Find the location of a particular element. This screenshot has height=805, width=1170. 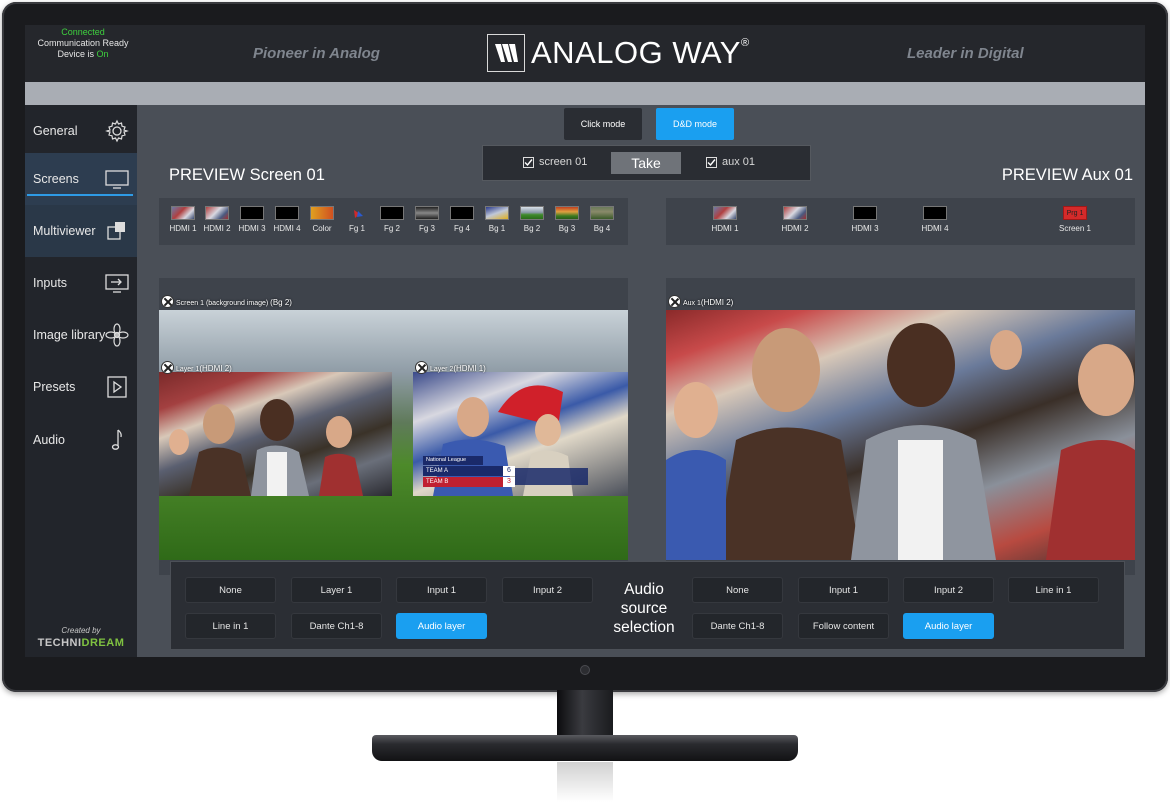

stand-reflection is located at coordinates (585, 782).